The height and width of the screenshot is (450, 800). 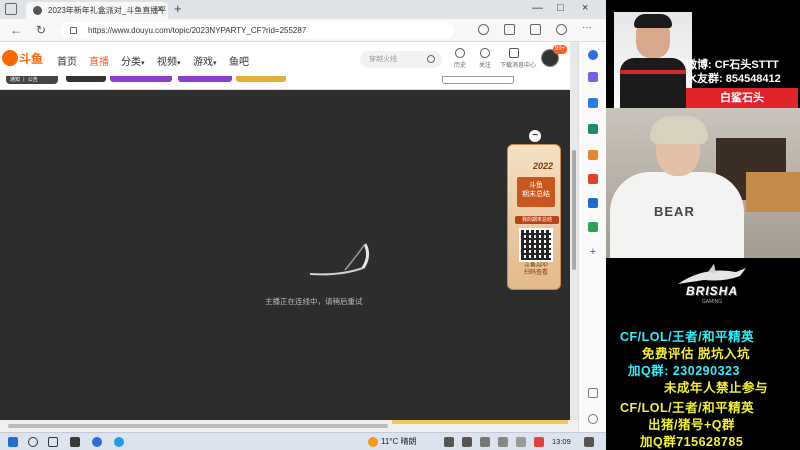 I want to click on games-icon, so click(x=593, y=155).